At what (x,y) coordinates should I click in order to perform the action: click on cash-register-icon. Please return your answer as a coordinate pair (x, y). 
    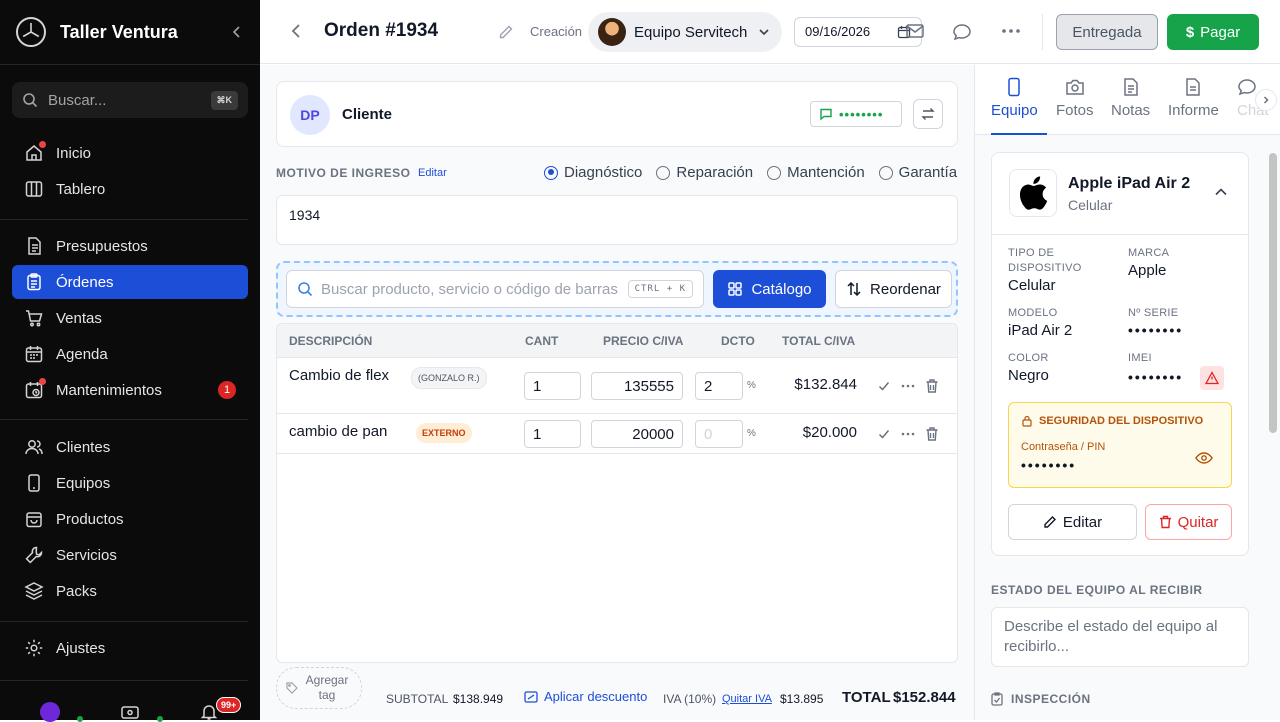
    Looking at the image, I should click on (130, 712).